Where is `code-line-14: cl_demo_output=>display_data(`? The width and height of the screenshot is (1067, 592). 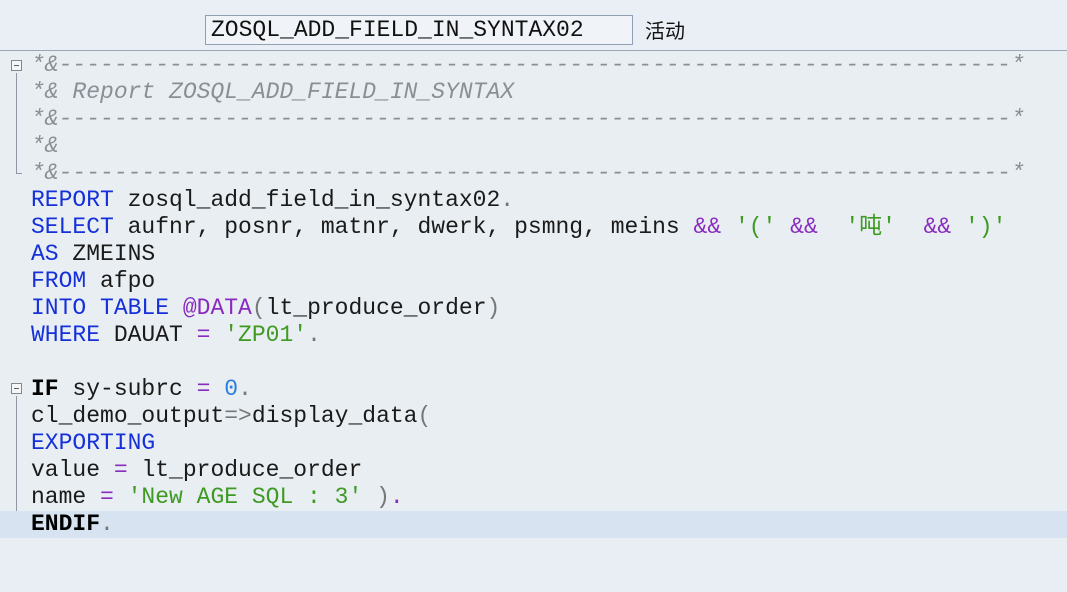
code-line-14: cl_demo_output=>display_data( is located at coordinates (533, 416).